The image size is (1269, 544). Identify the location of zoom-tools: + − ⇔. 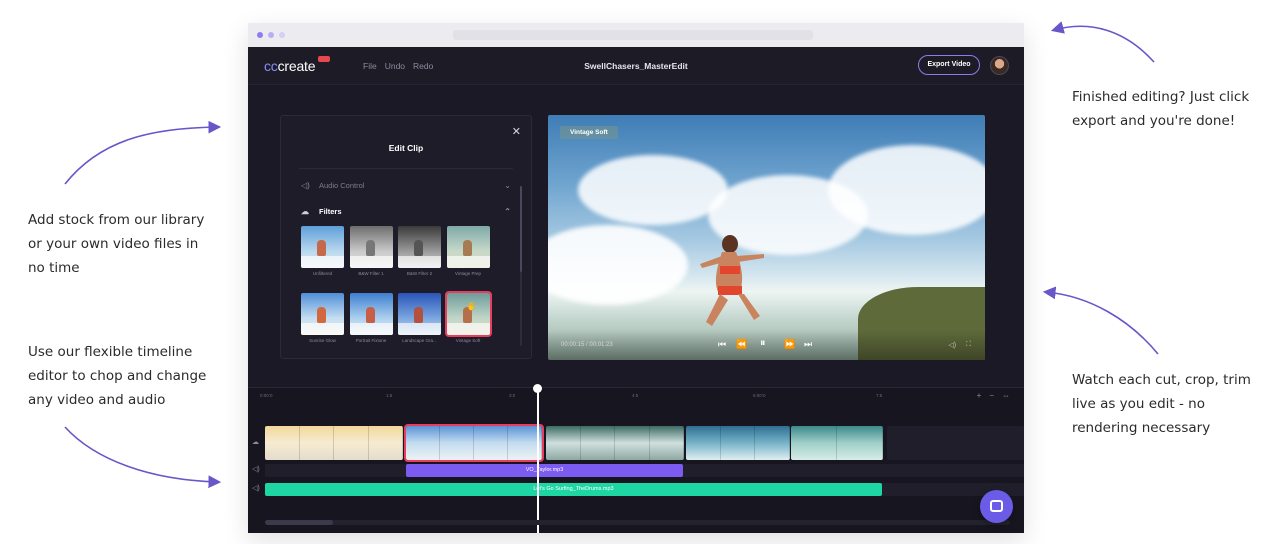
(993, 395).